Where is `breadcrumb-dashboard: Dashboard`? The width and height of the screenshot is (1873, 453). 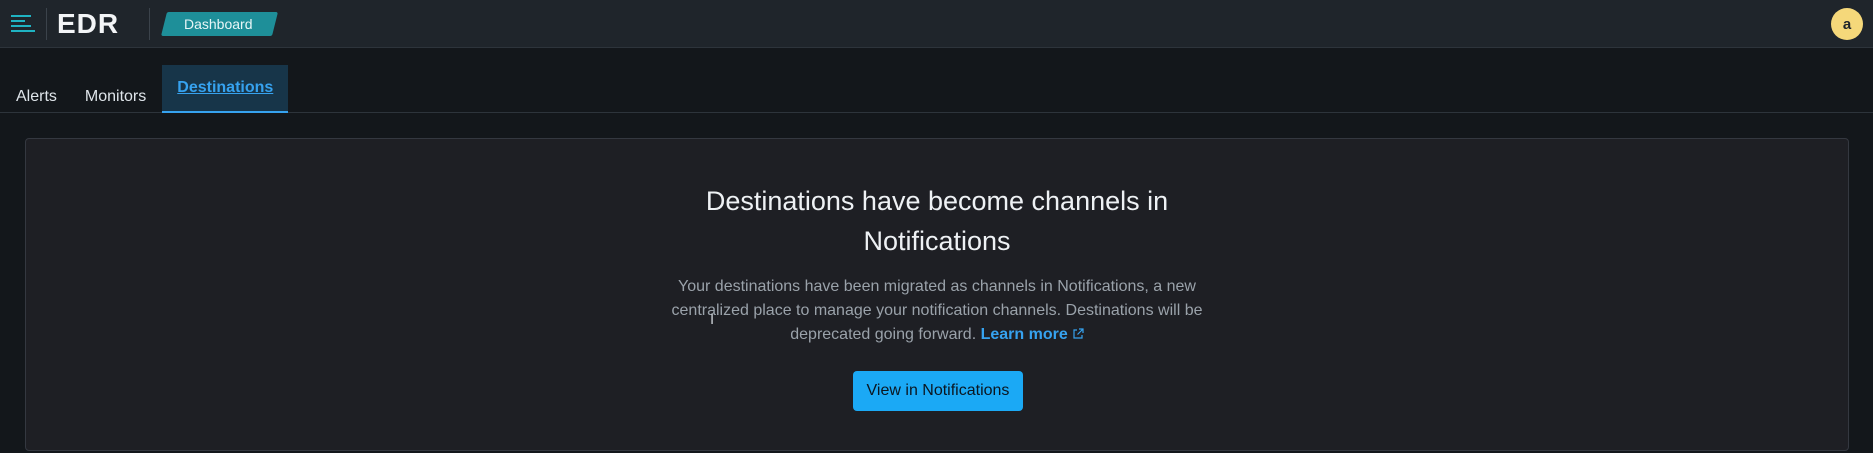 breadcrumb-dashboard: Dashboard is located at coordinates (219, 23).